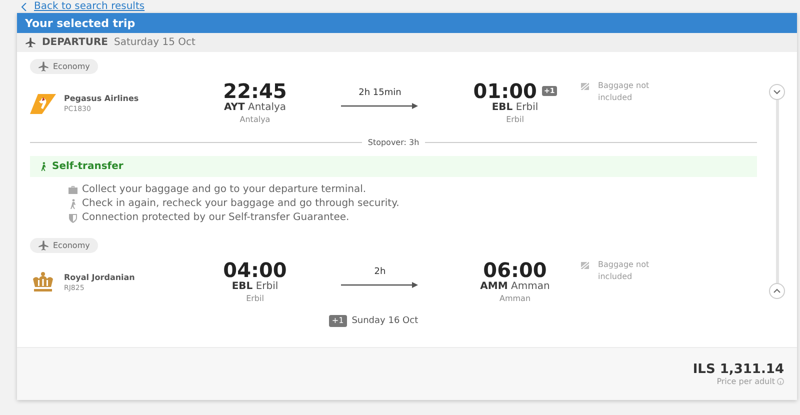 The width and height of the screenshot is (800, 415). What do you see at coordinates (255, 91) in the screenshot?
I see `departure-time: 22:45` at bounding box center [255, 91].